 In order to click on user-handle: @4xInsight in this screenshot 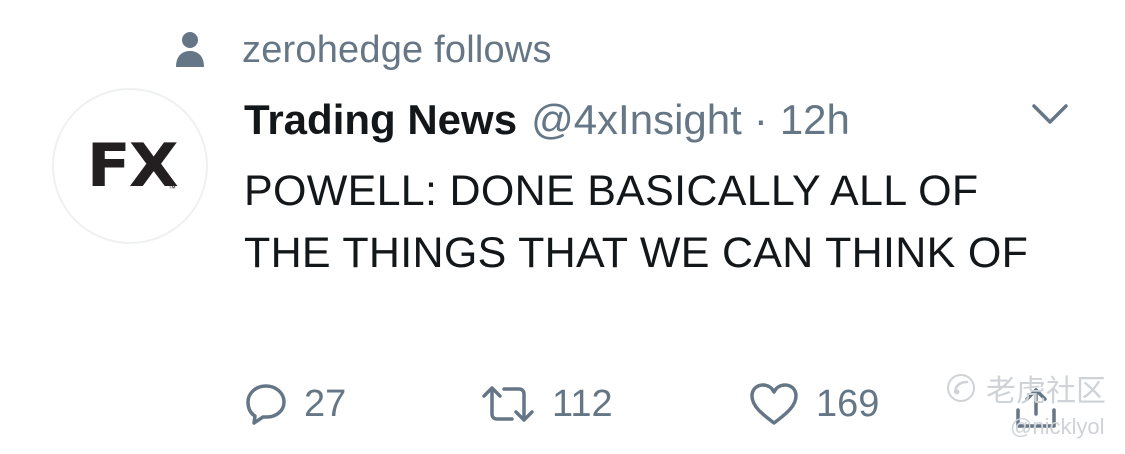, I will do `click(636, 120)`.